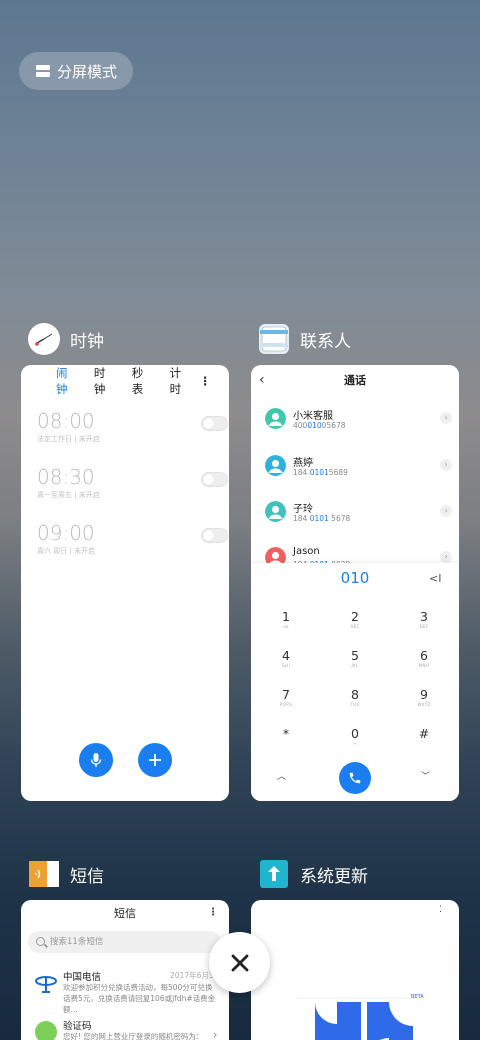 This screenshot has width=480, height=1040. What do you see at coordinates (44, 874) in the screenshot?
I see `sms-app-icon` at bounding box center [44, 874].